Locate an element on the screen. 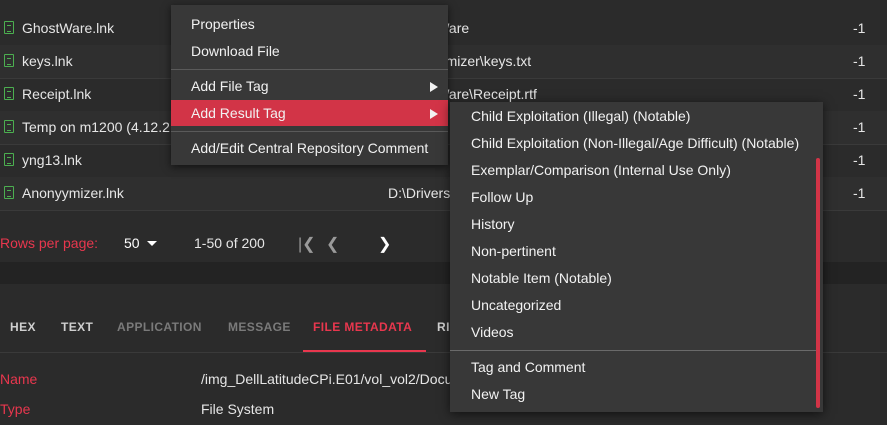  file-name: Temp on m1200 (4.12.2 is located at coordinates (96, 127).